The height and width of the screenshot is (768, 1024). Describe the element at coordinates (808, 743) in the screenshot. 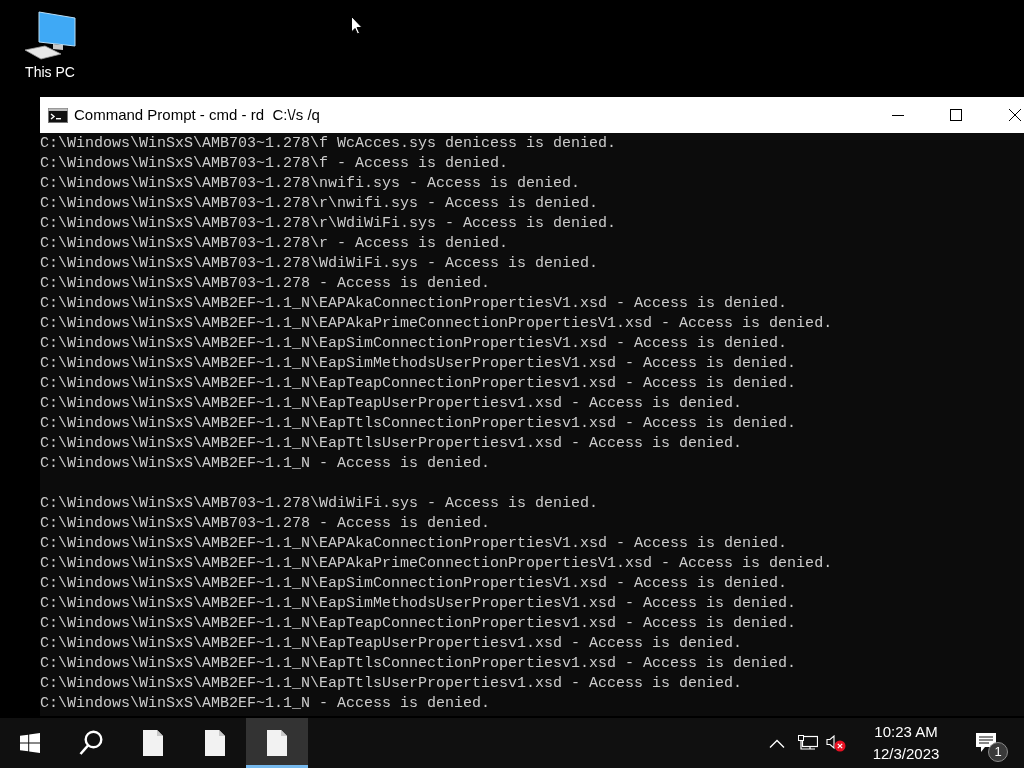

I see `network-icon` at that location.